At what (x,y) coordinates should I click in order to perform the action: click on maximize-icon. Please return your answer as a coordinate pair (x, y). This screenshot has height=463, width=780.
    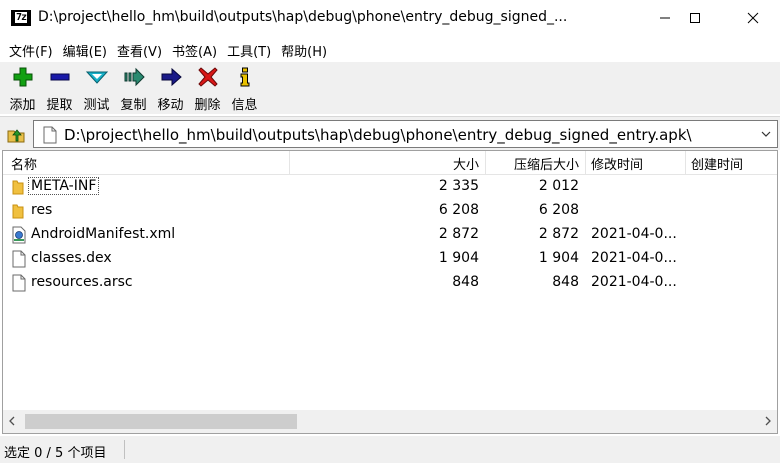
    Looking at the image, I should click on (695, 18).